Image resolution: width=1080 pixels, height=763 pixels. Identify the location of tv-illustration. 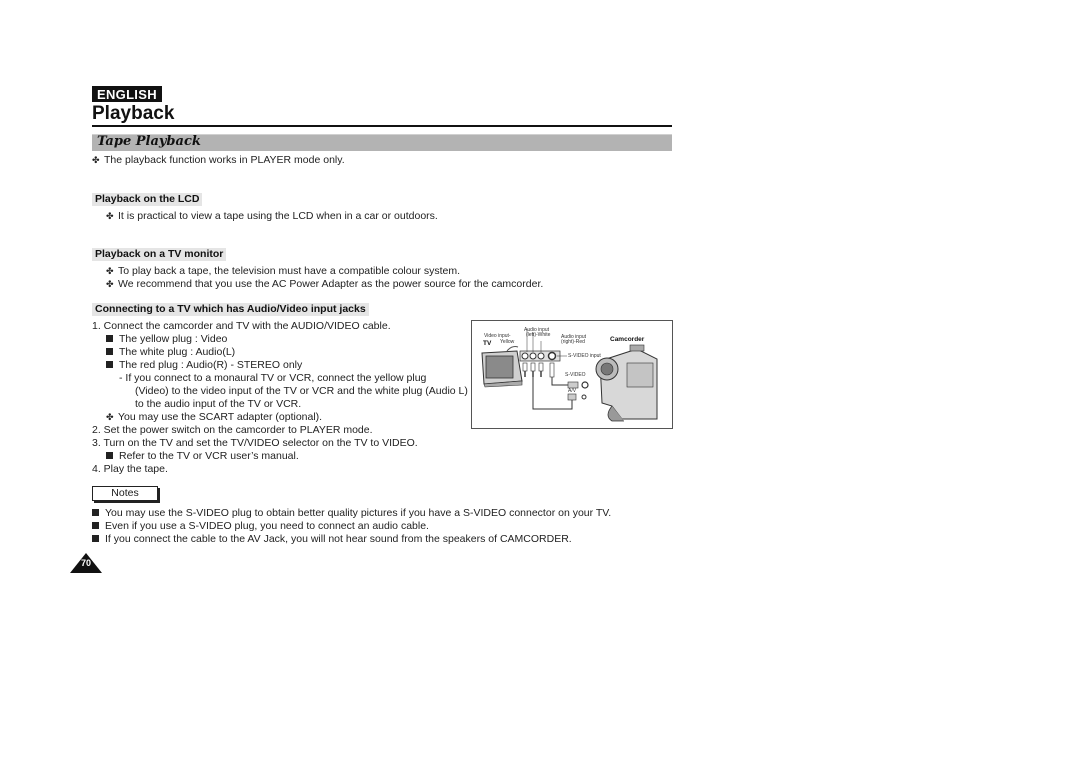
(502, 367).